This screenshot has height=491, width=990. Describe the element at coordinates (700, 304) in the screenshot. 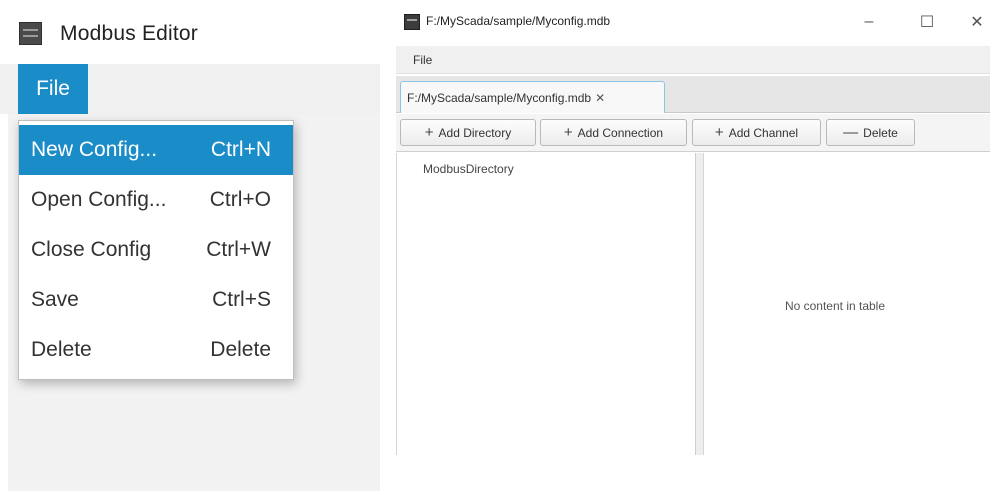

I see `split-divider` at that location.